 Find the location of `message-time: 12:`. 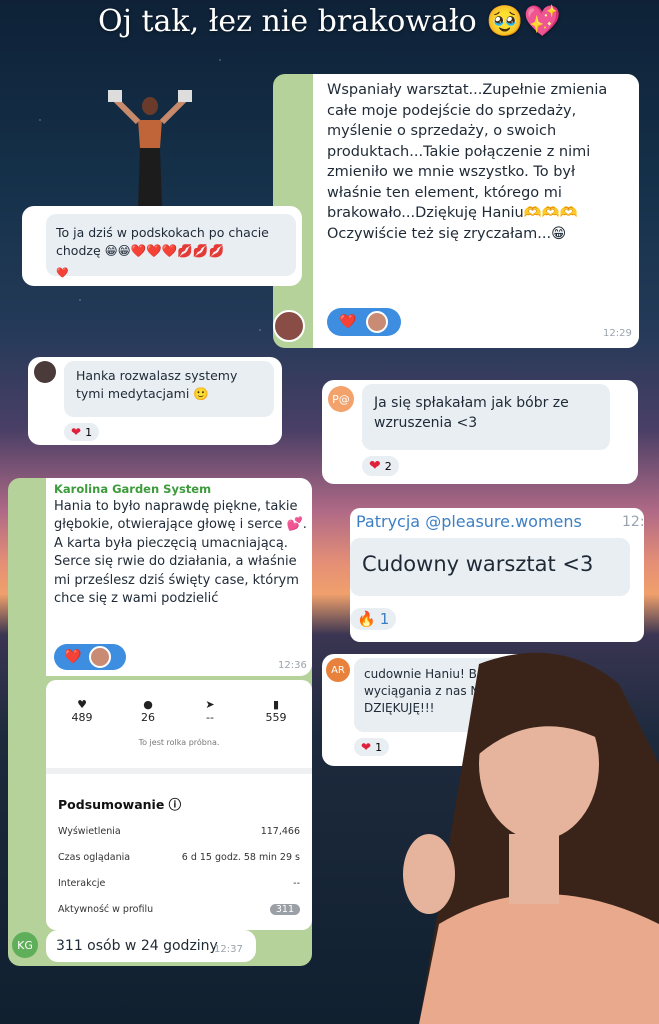

message-time: 12: is located at coordinates (633, 522).